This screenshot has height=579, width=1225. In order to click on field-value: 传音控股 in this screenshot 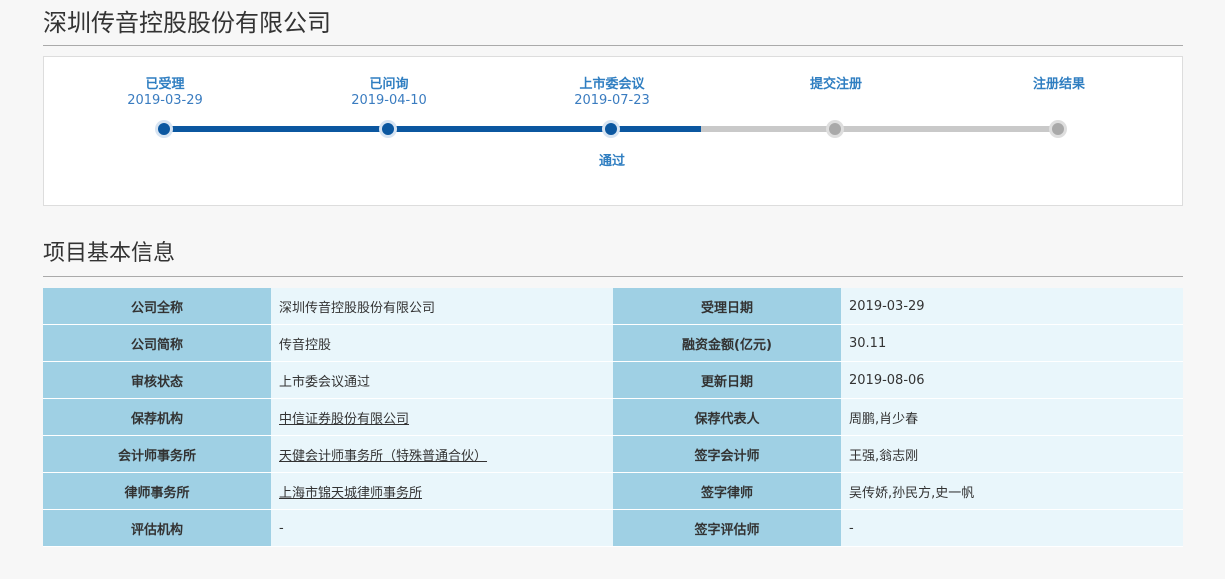, I will do `click(442, 343)`.